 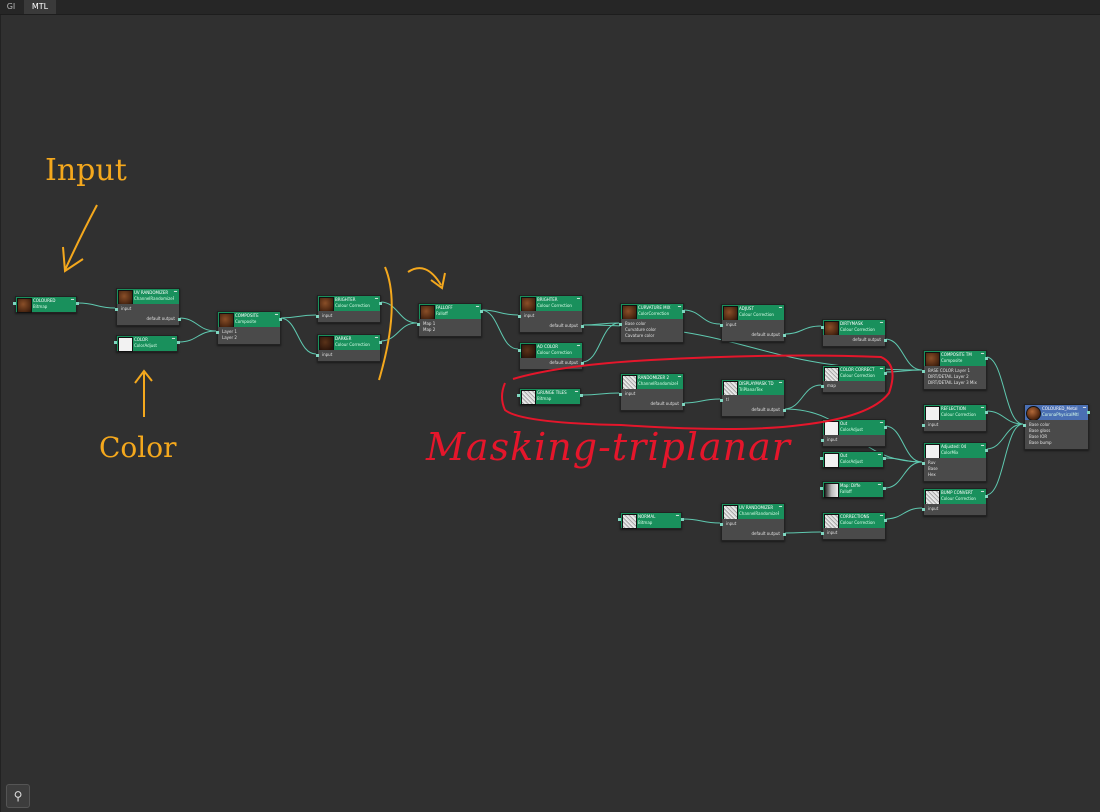 I want to click on masking-outline, so click(x=697, y=392).